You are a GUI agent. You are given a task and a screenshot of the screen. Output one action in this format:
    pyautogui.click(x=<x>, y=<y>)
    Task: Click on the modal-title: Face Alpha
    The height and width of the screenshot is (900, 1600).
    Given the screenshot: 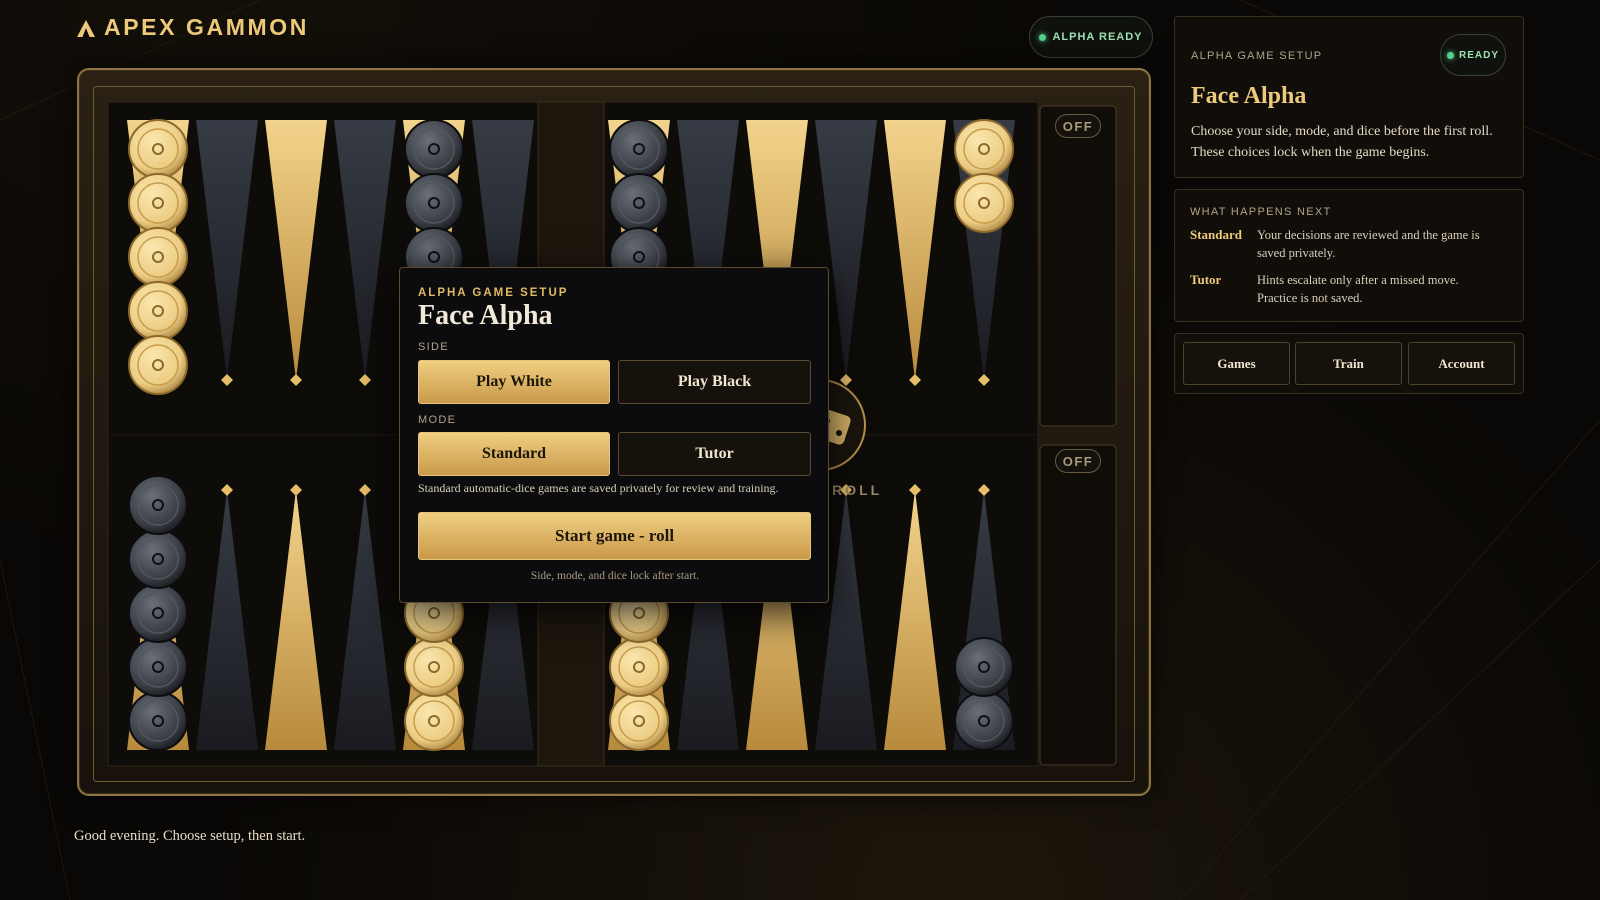 What is the action you would take?
    pyautogui.click(x=485, y=315)
    